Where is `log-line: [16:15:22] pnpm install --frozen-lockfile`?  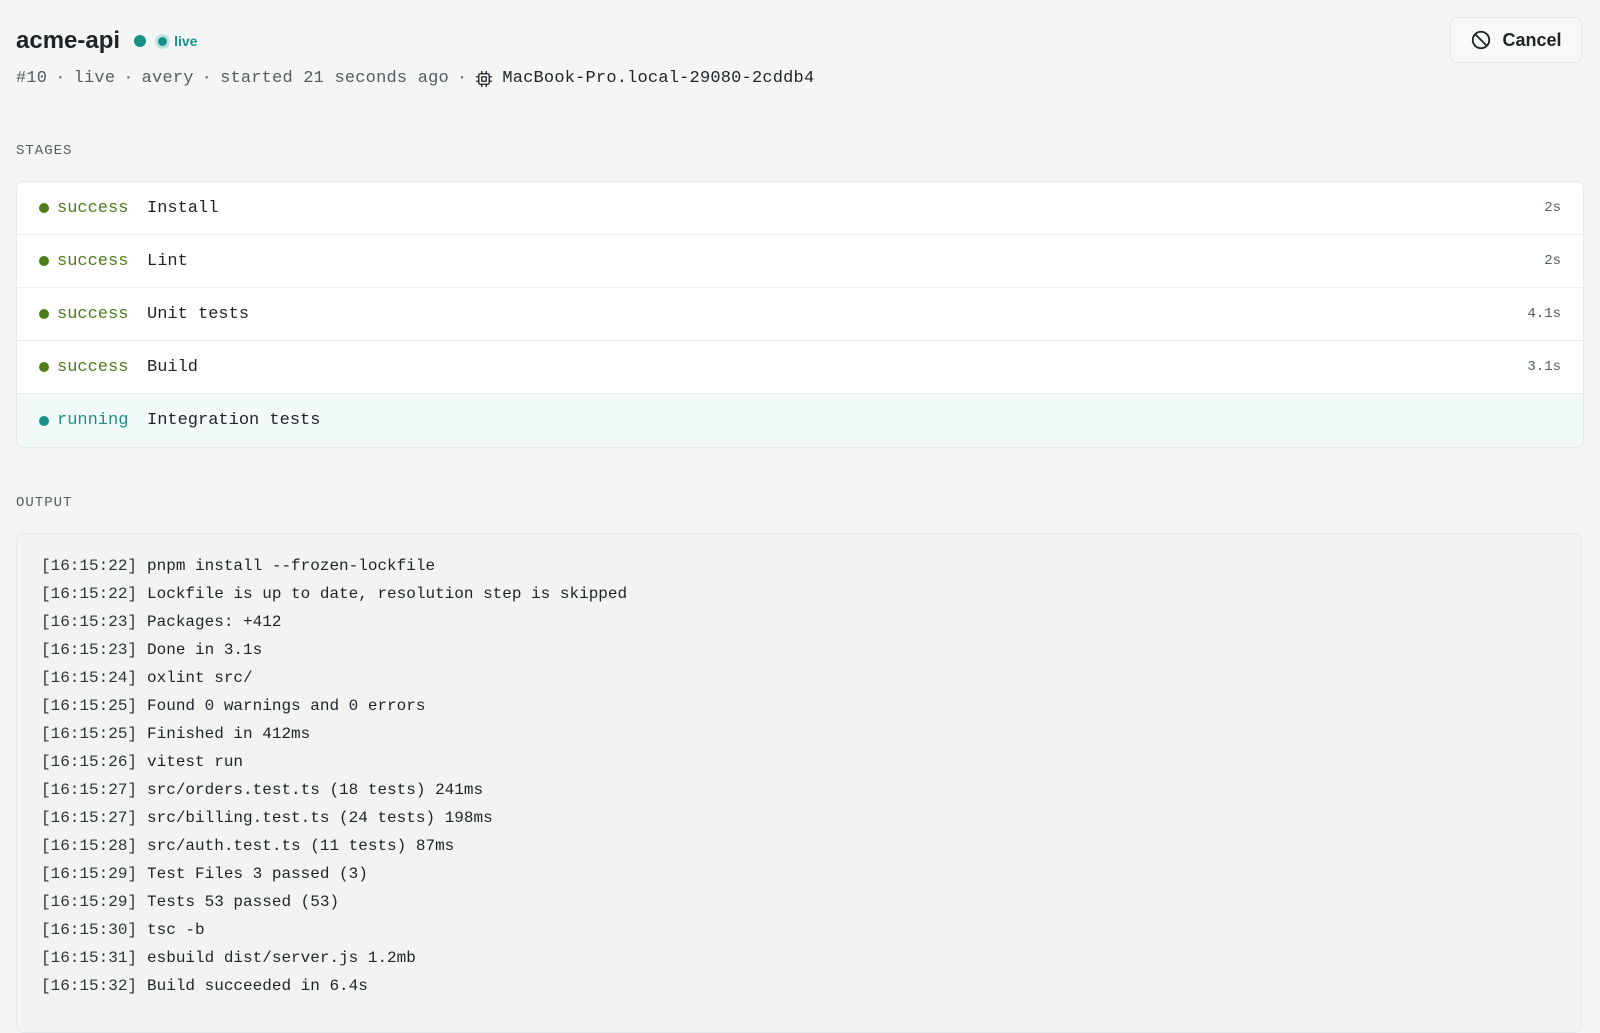 log-line: [16:15:22] pnpm install --frozen-lockfile is located at coordinates (799, 566).